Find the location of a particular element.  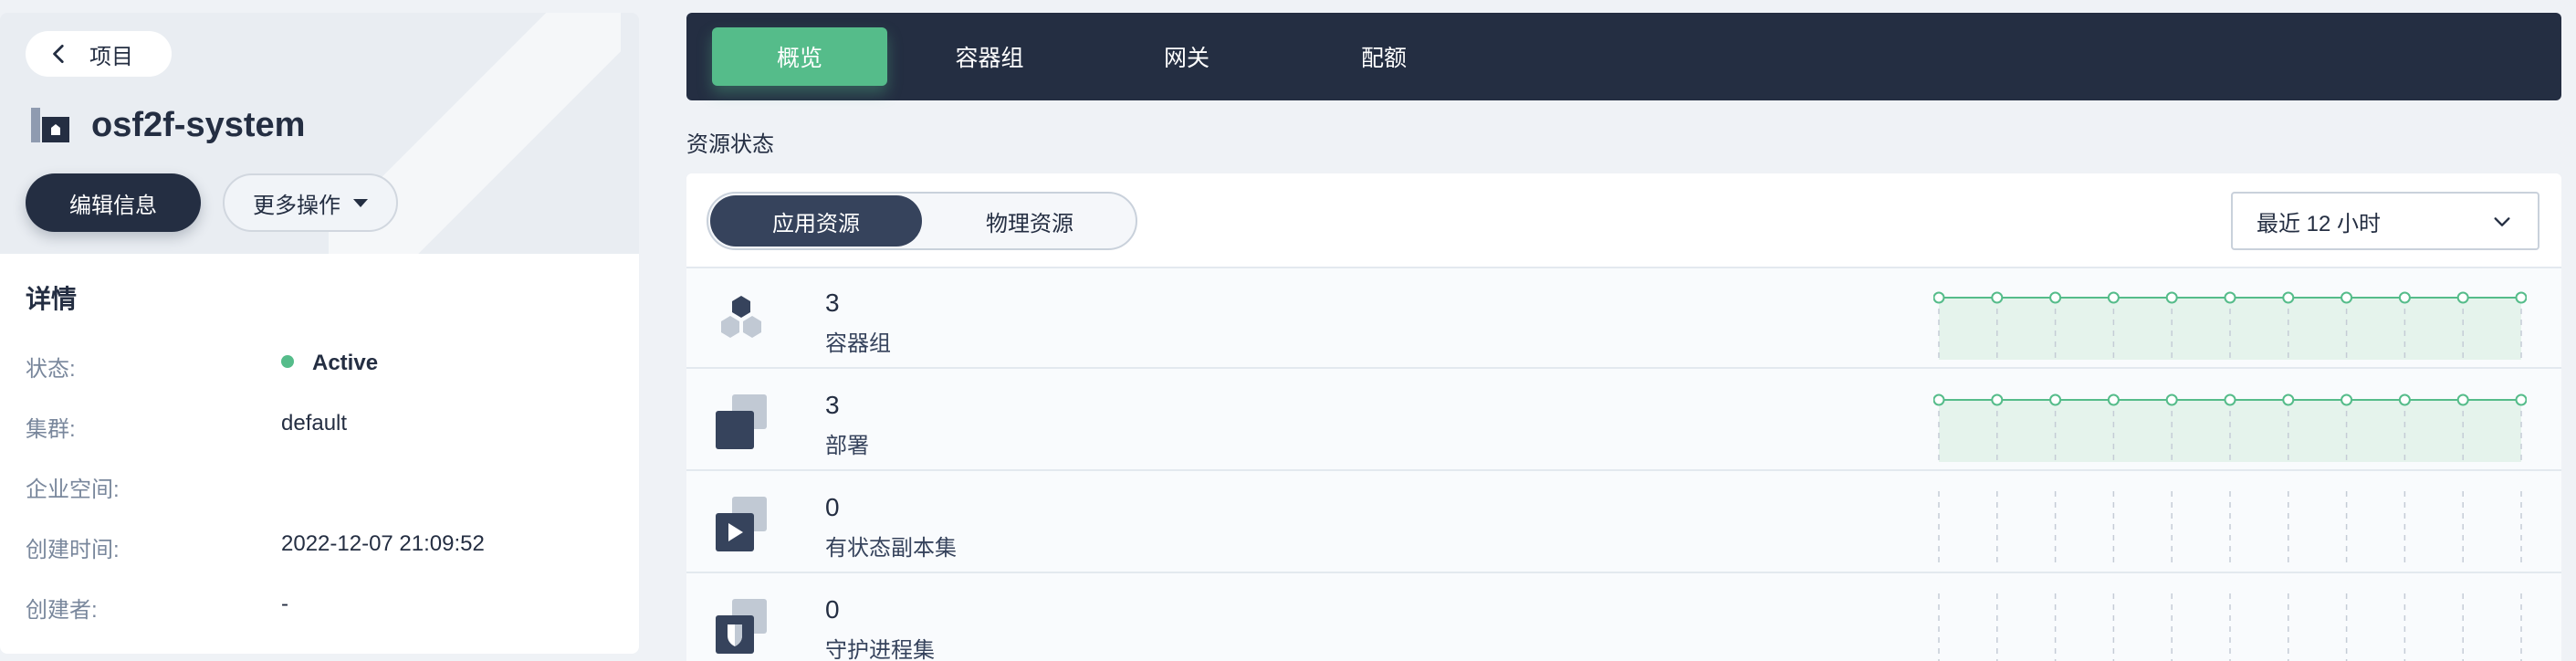

daemonset-shield-icon is located at coordinates (742, 626).